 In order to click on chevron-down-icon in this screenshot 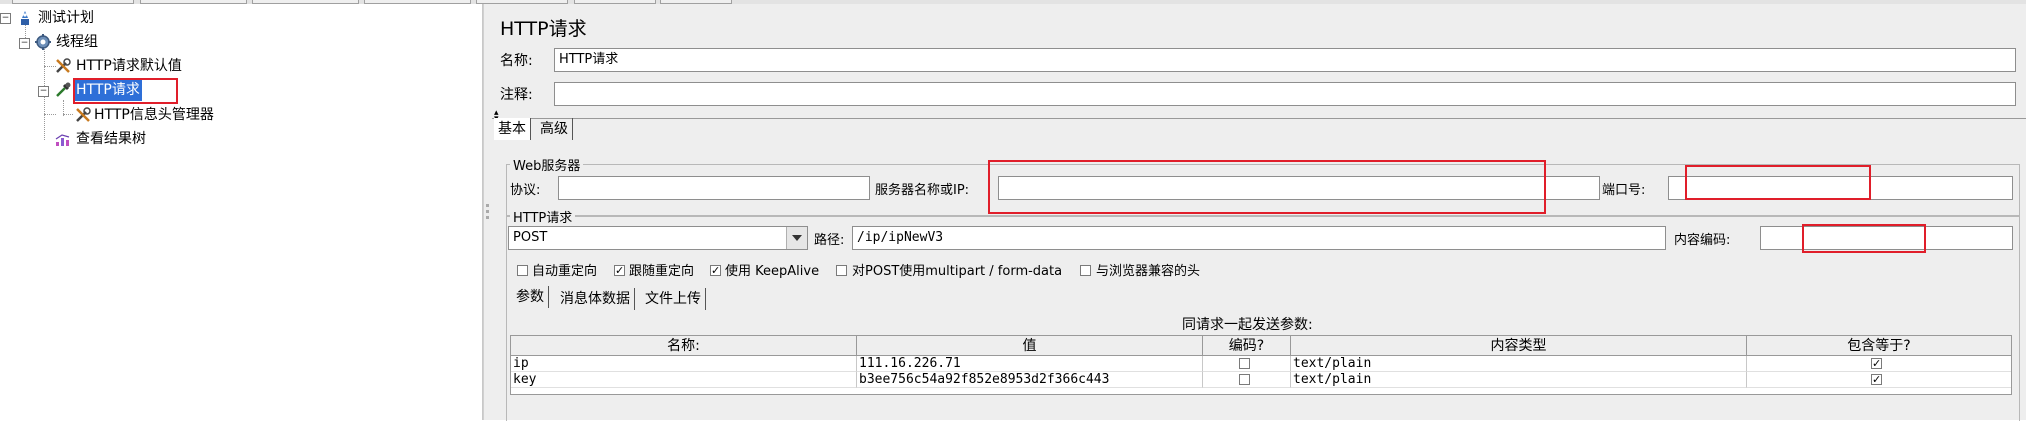, I will do `click(796, 238)`.